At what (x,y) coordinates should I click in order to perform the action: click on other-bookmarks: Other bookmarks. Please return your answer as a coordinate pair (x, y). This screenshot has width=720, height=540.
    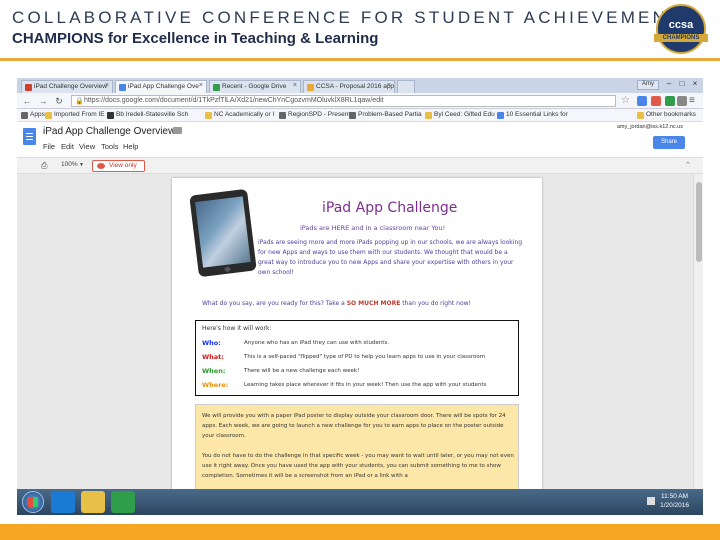
    Looking at the image, I should click on (666, 115).